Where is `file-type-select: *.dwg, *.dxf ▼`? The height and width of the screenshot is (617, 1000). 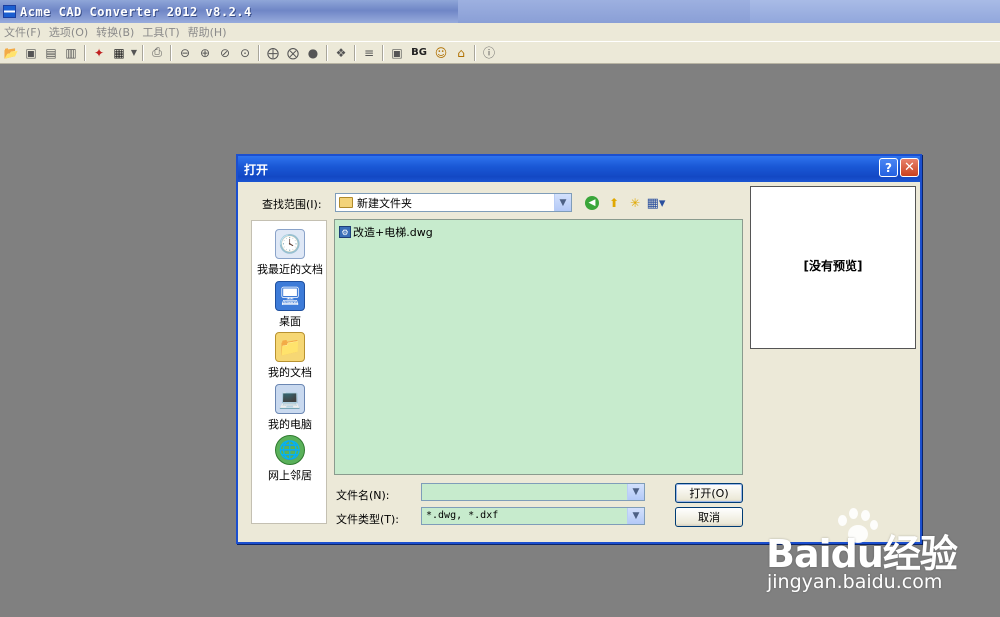
file-type-select: *.dwg, *.dxf ▼ is located at coordinates (533, 516).